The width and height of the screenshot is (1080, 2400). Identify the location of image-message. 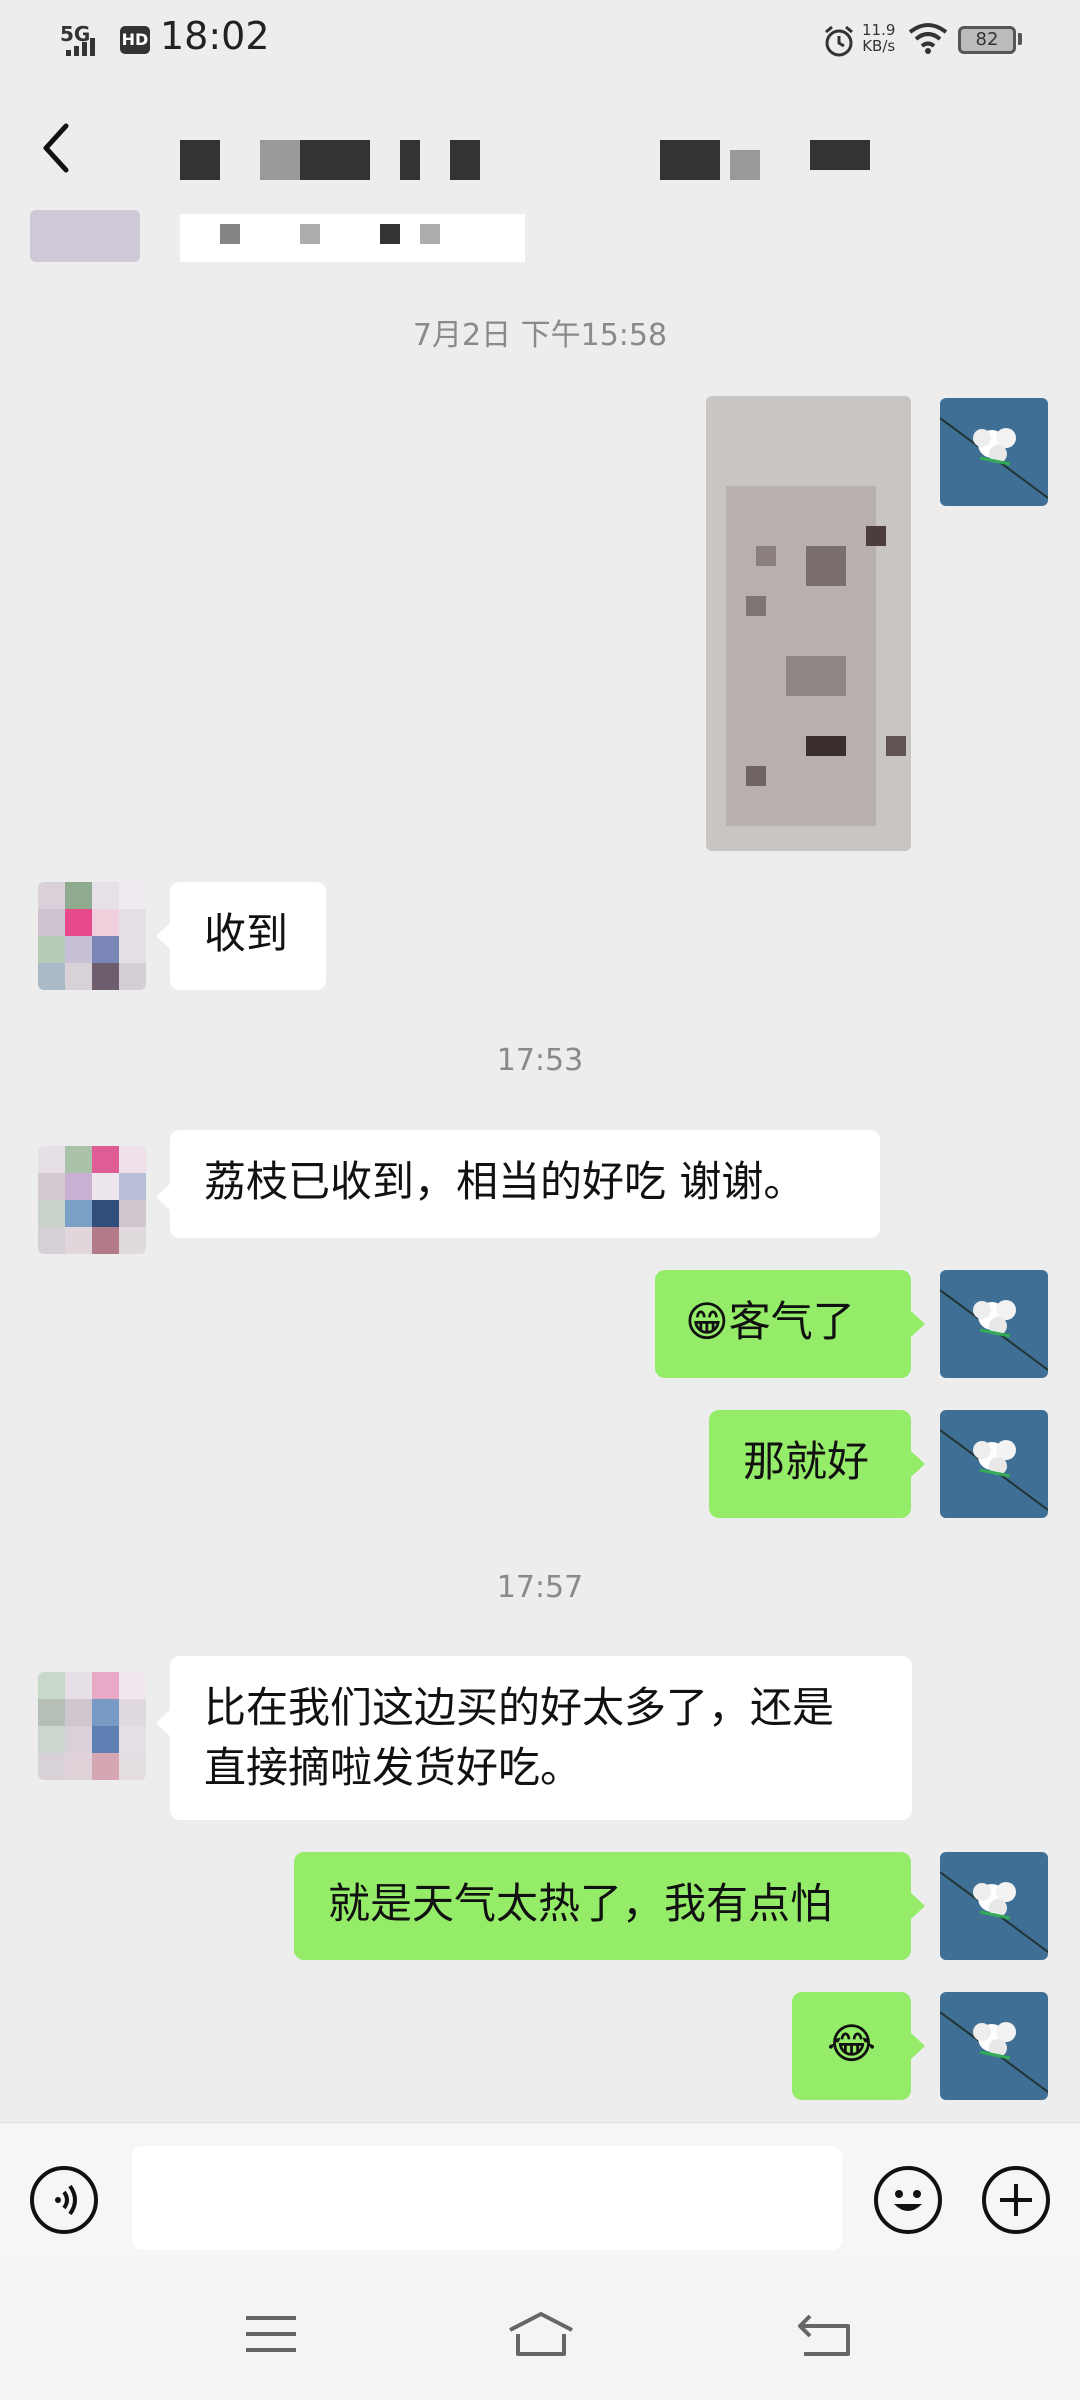
(808, 623).